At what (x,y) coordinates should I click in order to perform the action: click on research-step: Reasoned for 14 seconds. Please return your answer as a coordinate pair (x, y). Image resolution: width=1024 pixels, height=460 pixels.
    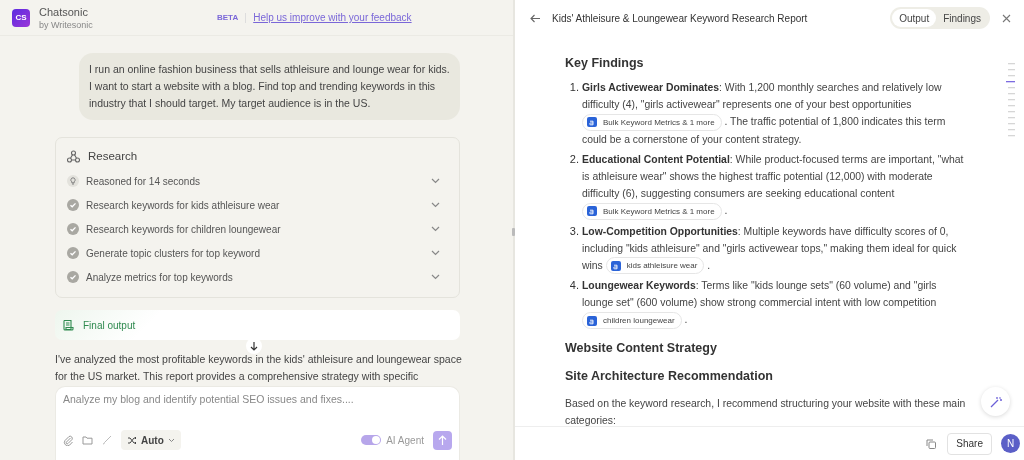
    Looking at the image, I should click on (257, 181).